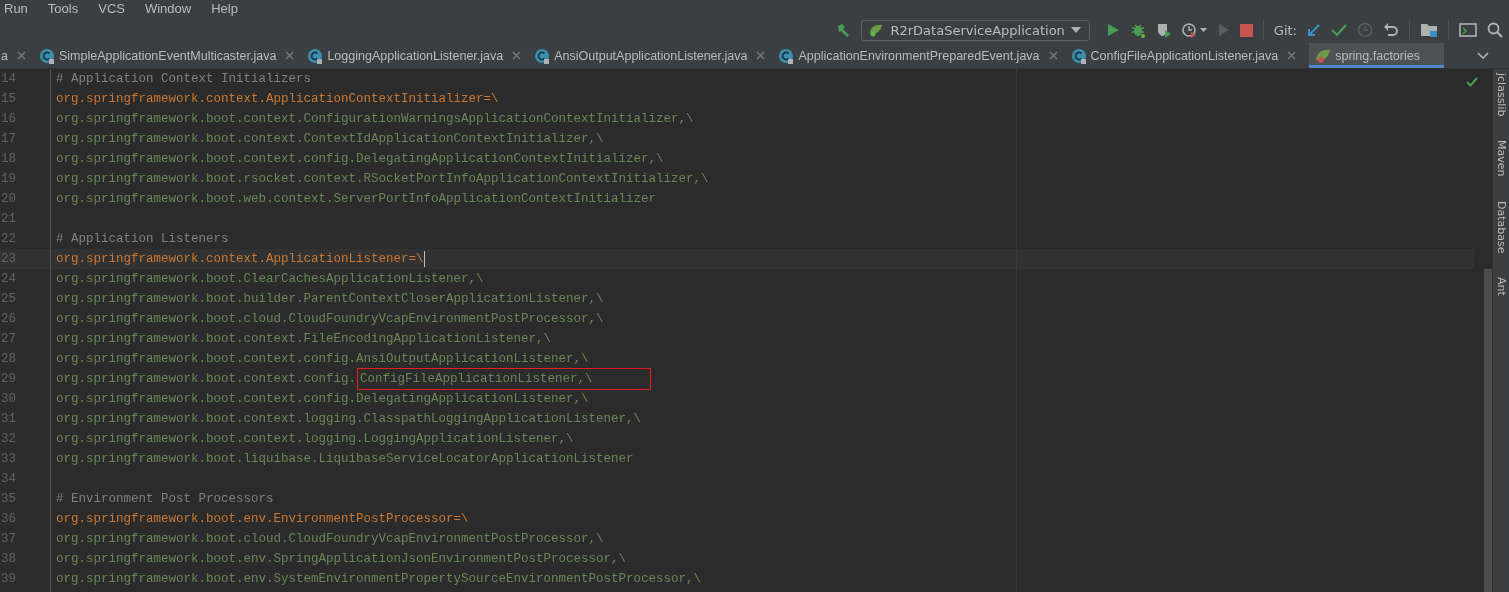  Describe the element at coordinates (322, 359) in the screenshot. I see `code-line: org.springframework.boot.context.config.AnsiOutputApplicationListener,\` at that location.